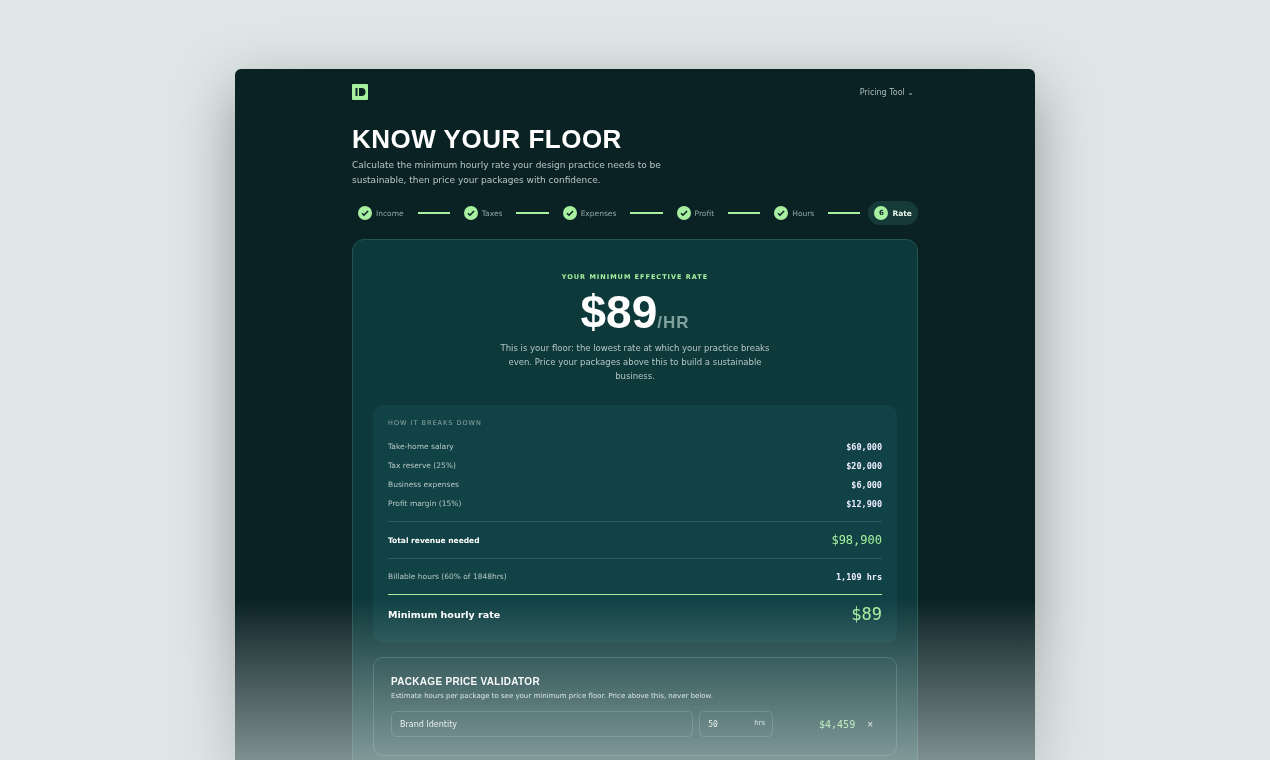 Image resolution: width=1270 pixels, height=760 pixels. What do you see at coordinates (858, 576) in the screenshot?
I see `row-value: 1,109 hrs` at bounding box center [858, 576].